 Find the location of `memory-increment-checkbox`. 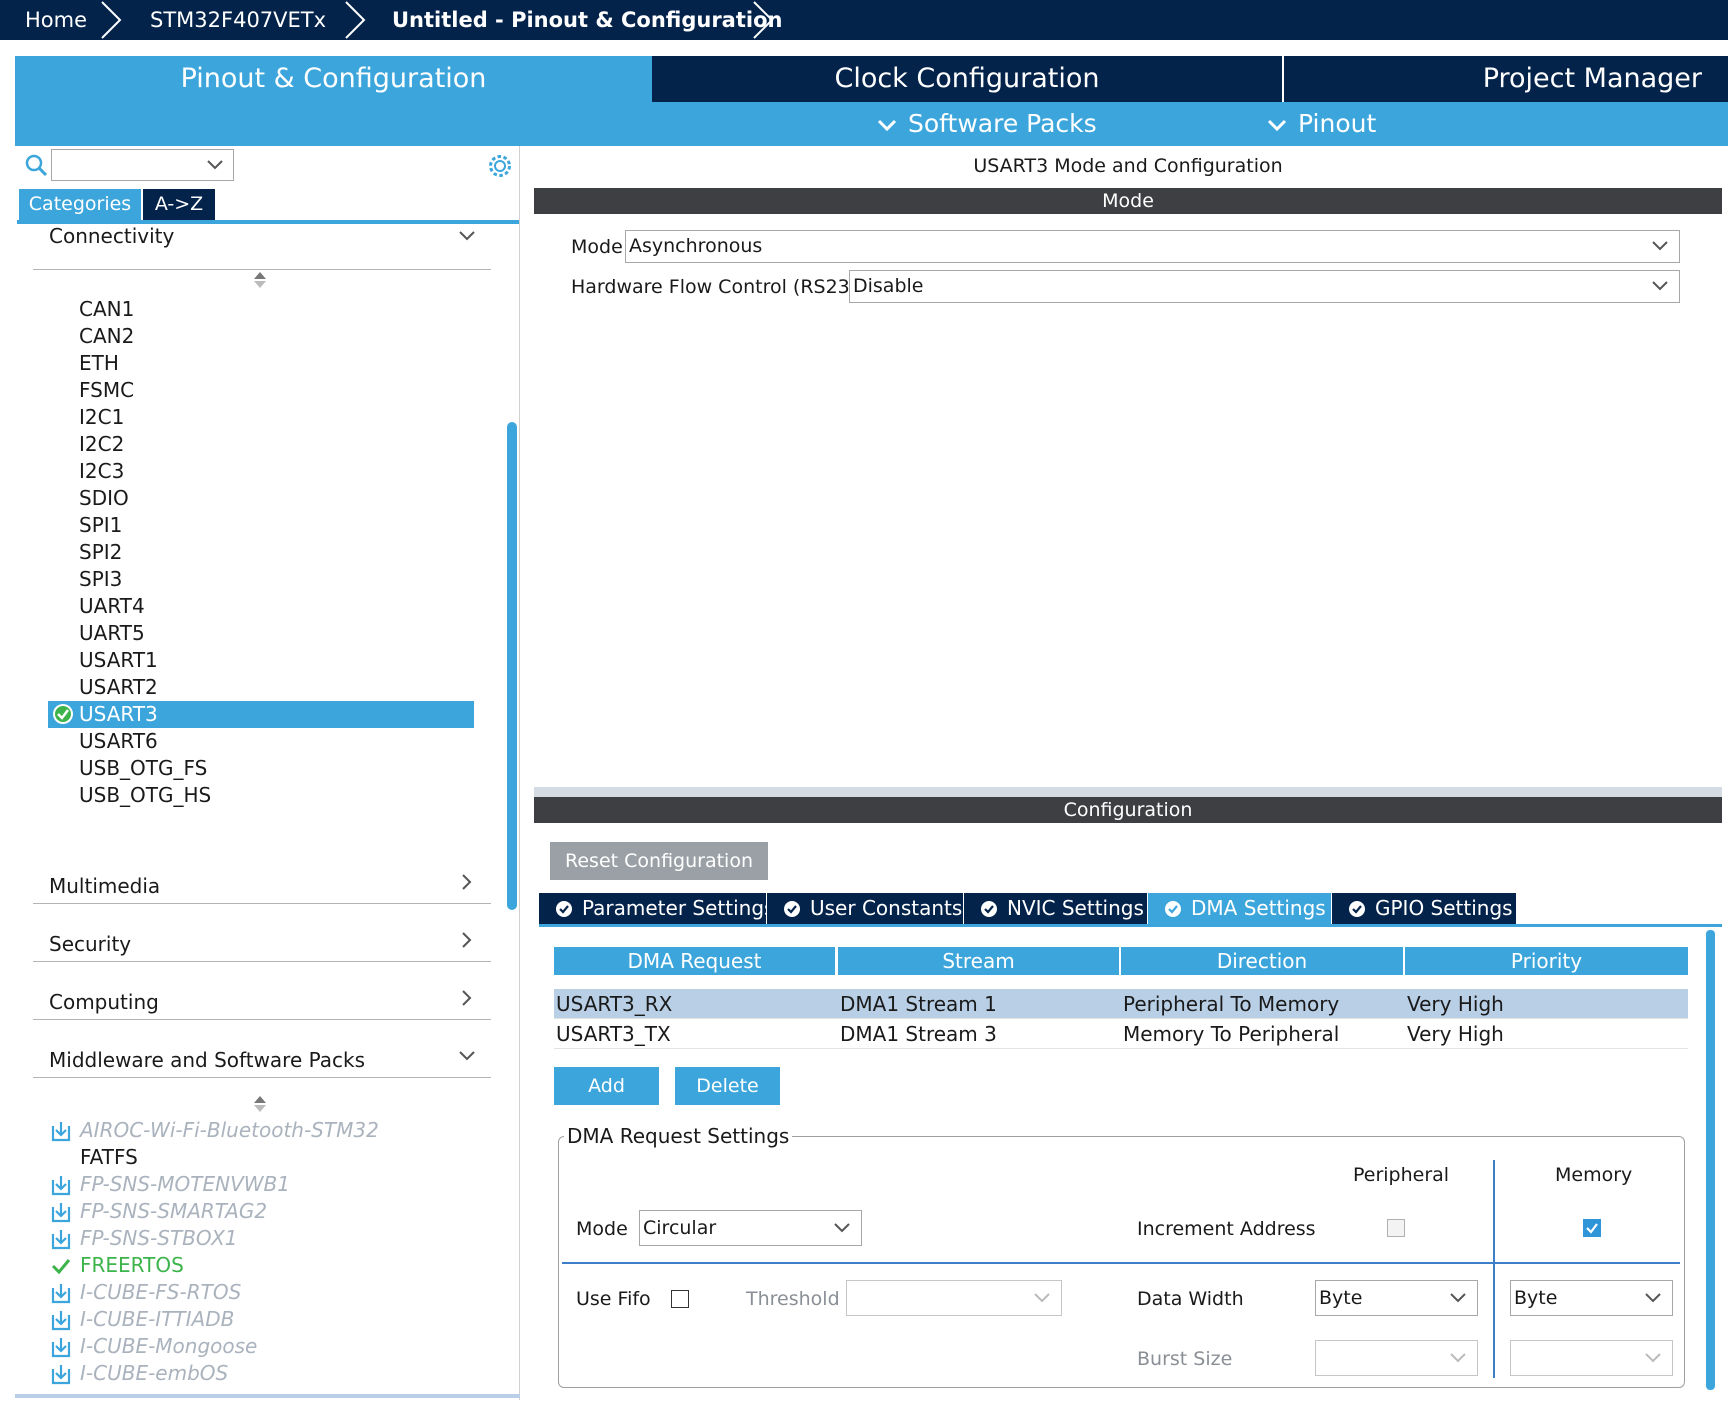

memory-increment-checkbox is located at coordinates (1592, 1228).